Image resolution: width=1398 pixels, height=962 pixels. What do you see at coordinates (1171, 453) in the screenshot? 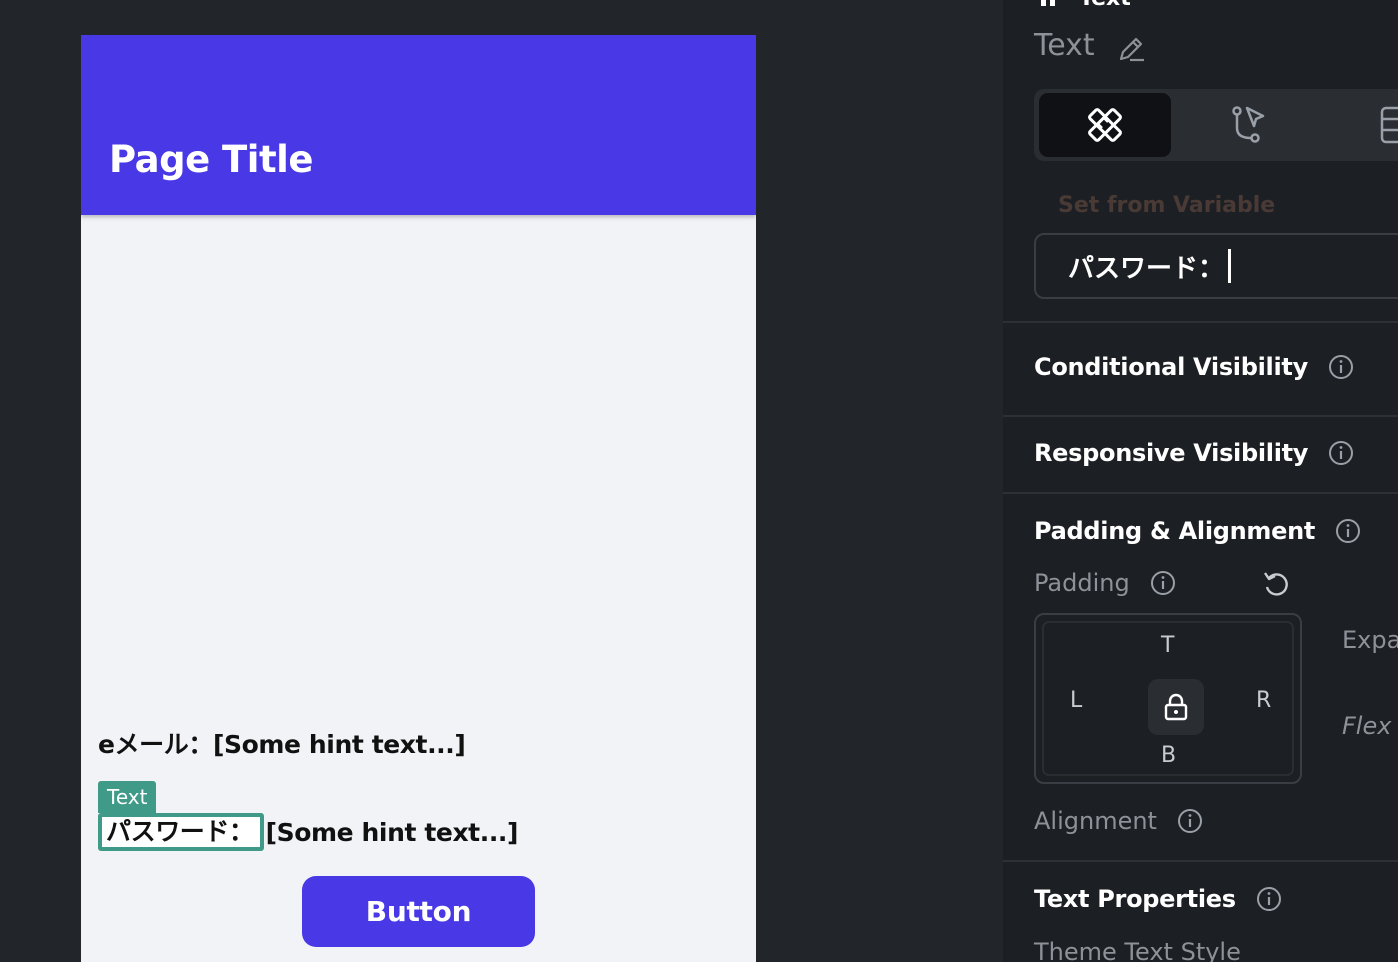
I see `section-title: Responsive Visibility` at bounding box center [1171, 453].